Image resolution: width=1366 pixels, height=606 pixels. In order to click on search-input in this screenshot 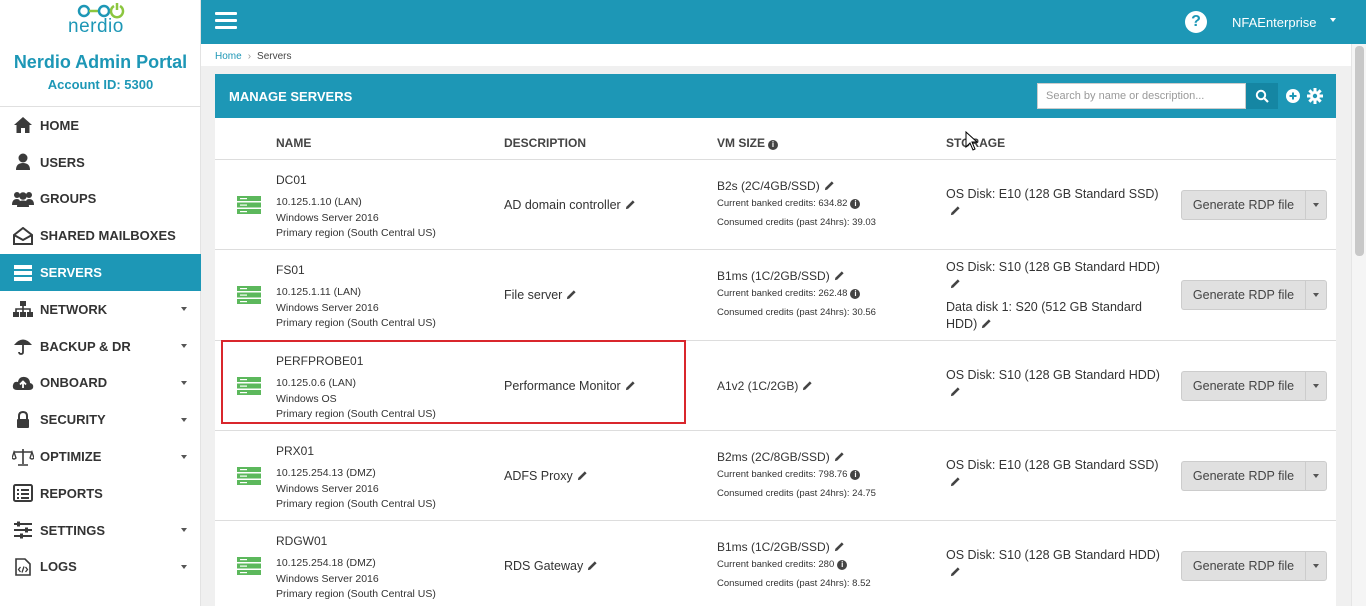, I will do `click(1141, 96)`.